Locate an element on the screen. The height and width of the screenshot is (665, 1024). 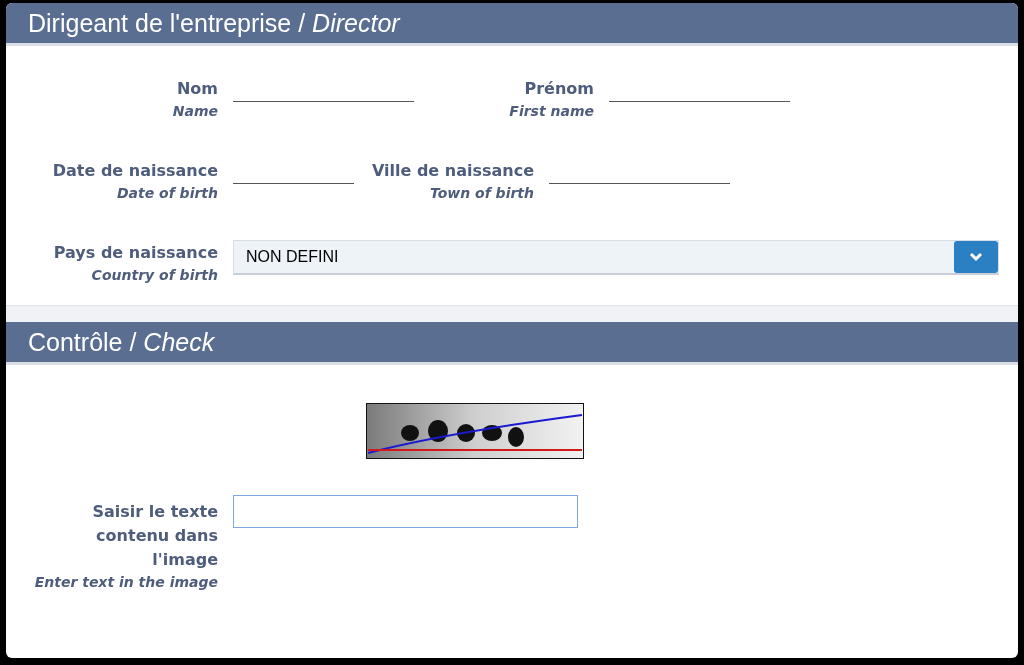
input-field is located at coordinates (405, 511).